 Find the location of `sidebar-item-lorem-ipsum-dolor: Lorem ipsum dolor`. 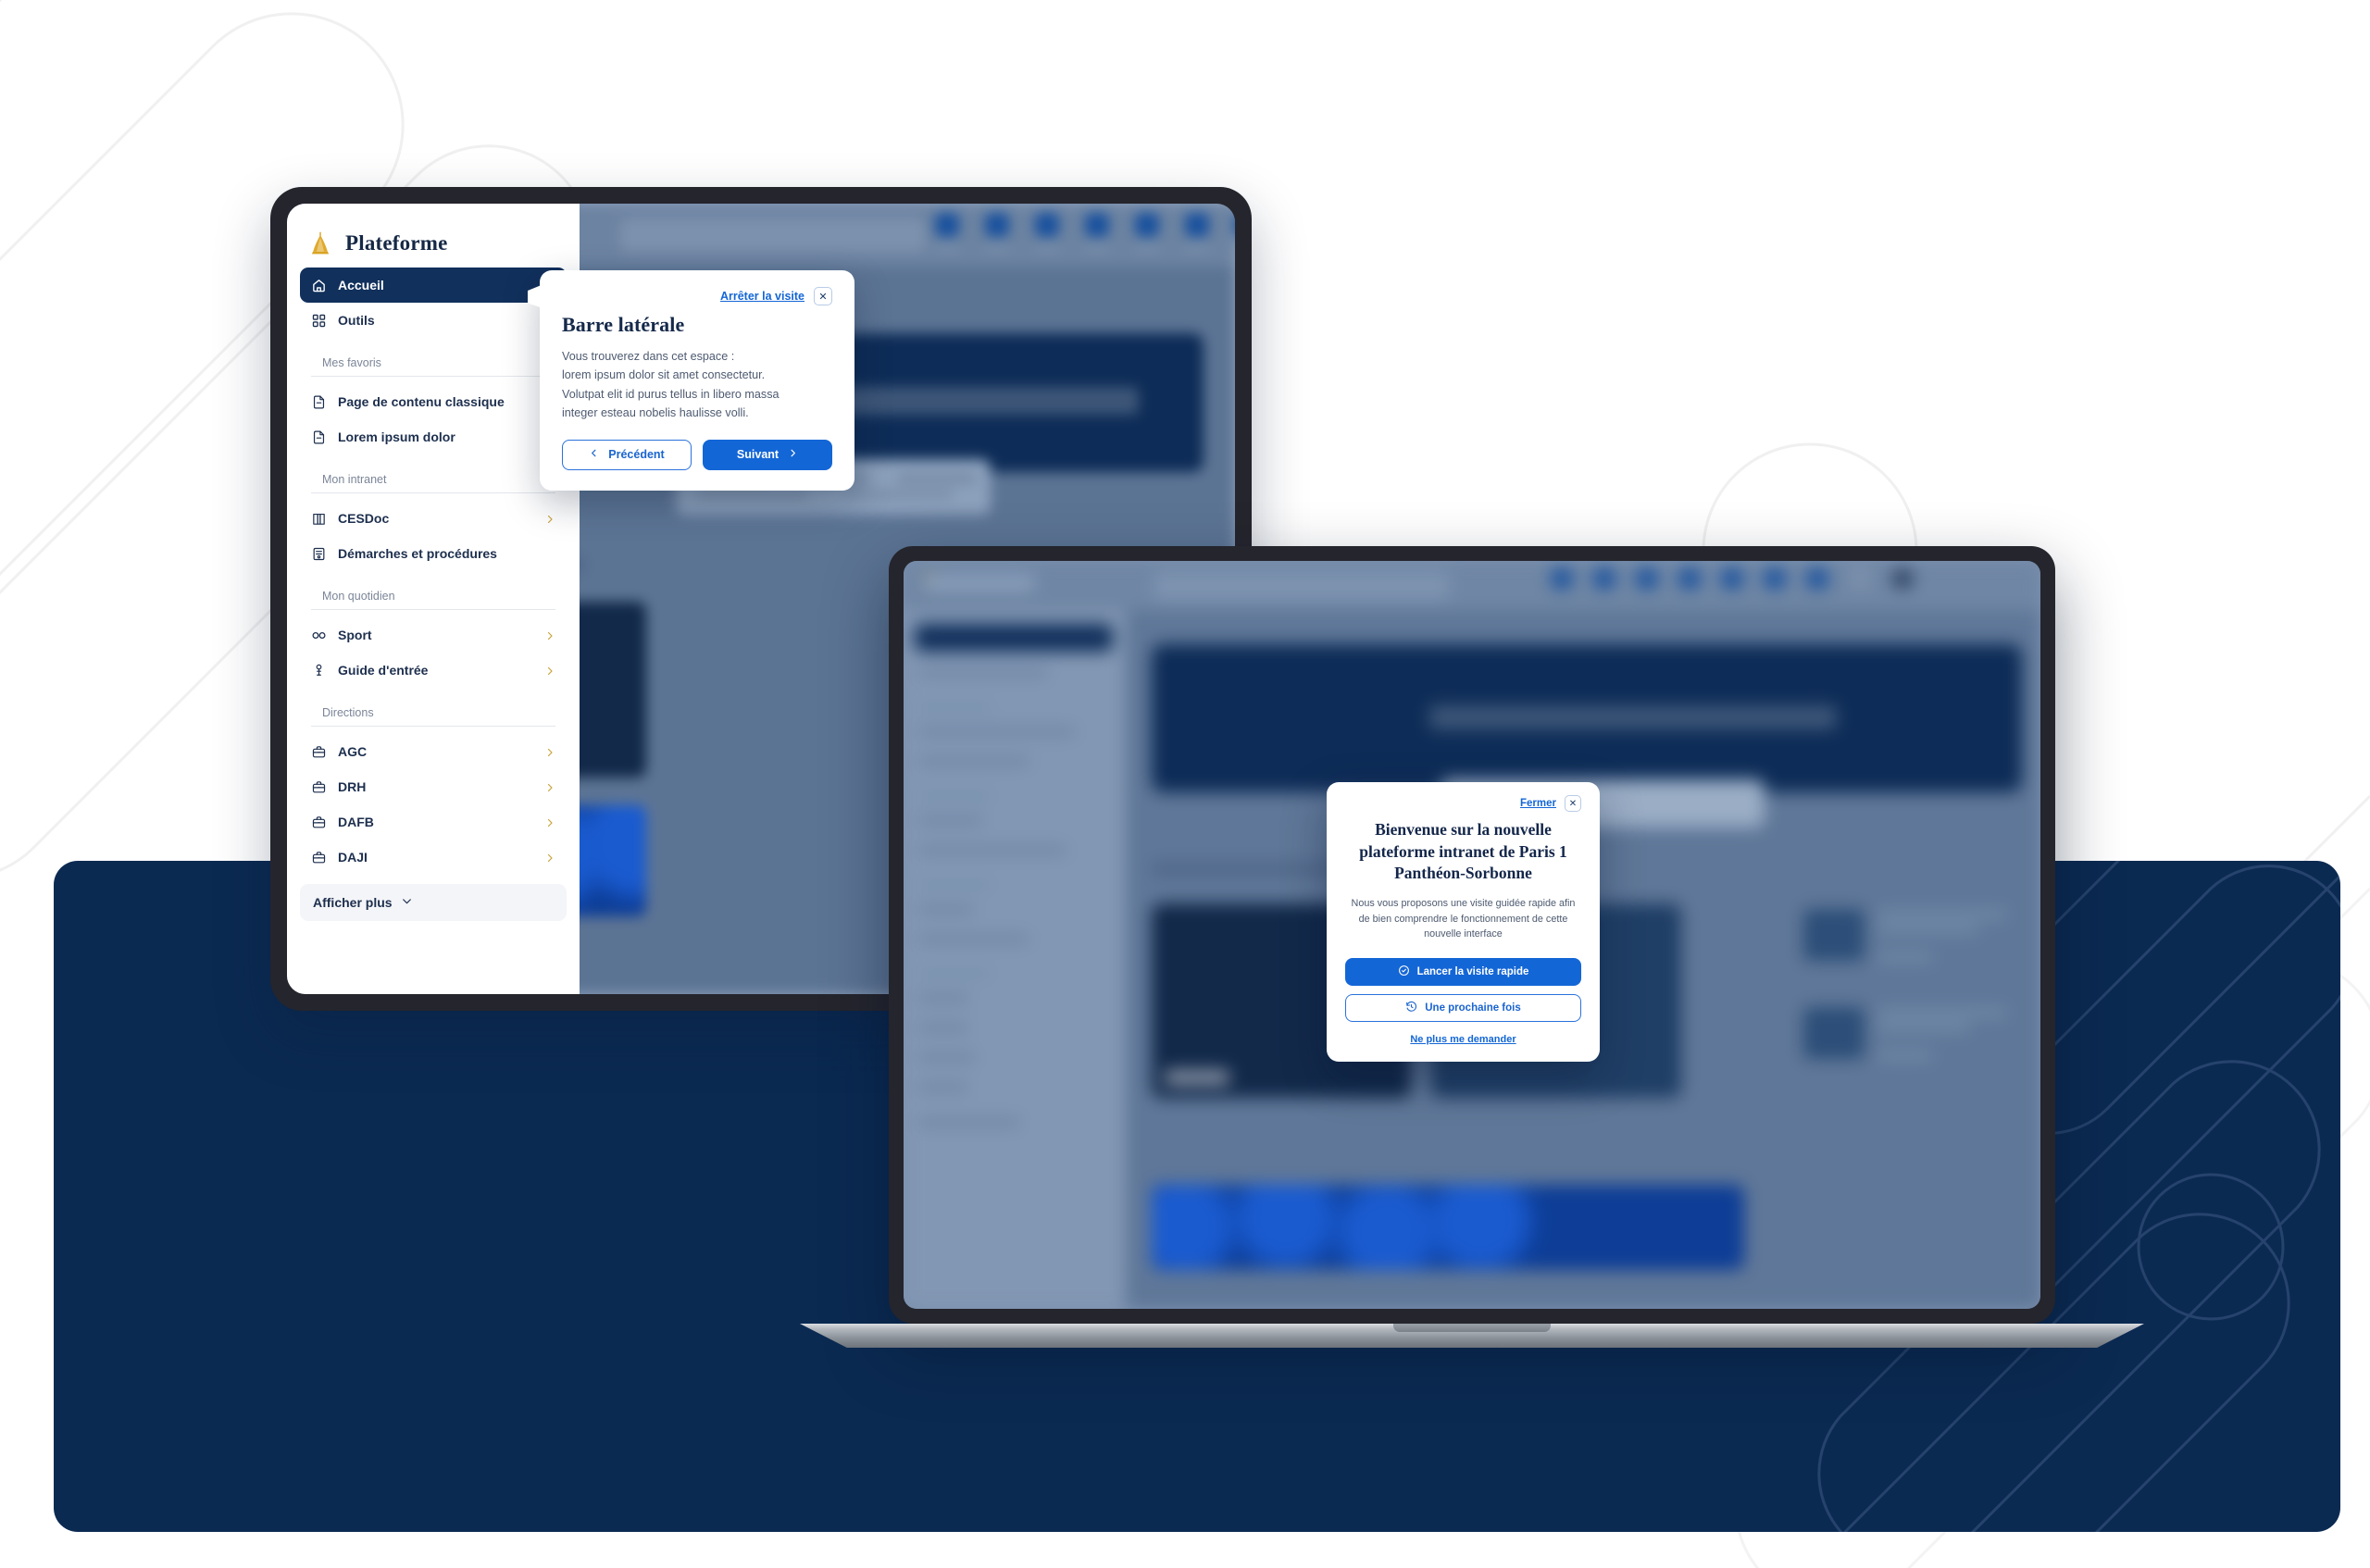

sidebar-item-lorem-ipsum-dolor: Lorem ipsum dolor is located at coordinates (433, 436).